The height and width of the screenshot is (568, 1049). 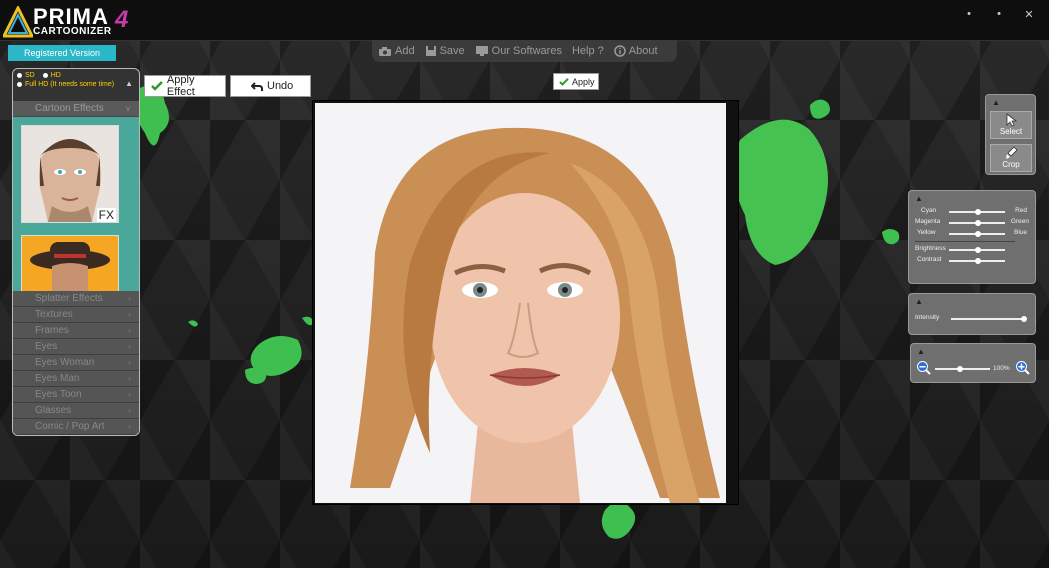 I want to click on cyan-label: Cyan, so click(x=929, y=210).